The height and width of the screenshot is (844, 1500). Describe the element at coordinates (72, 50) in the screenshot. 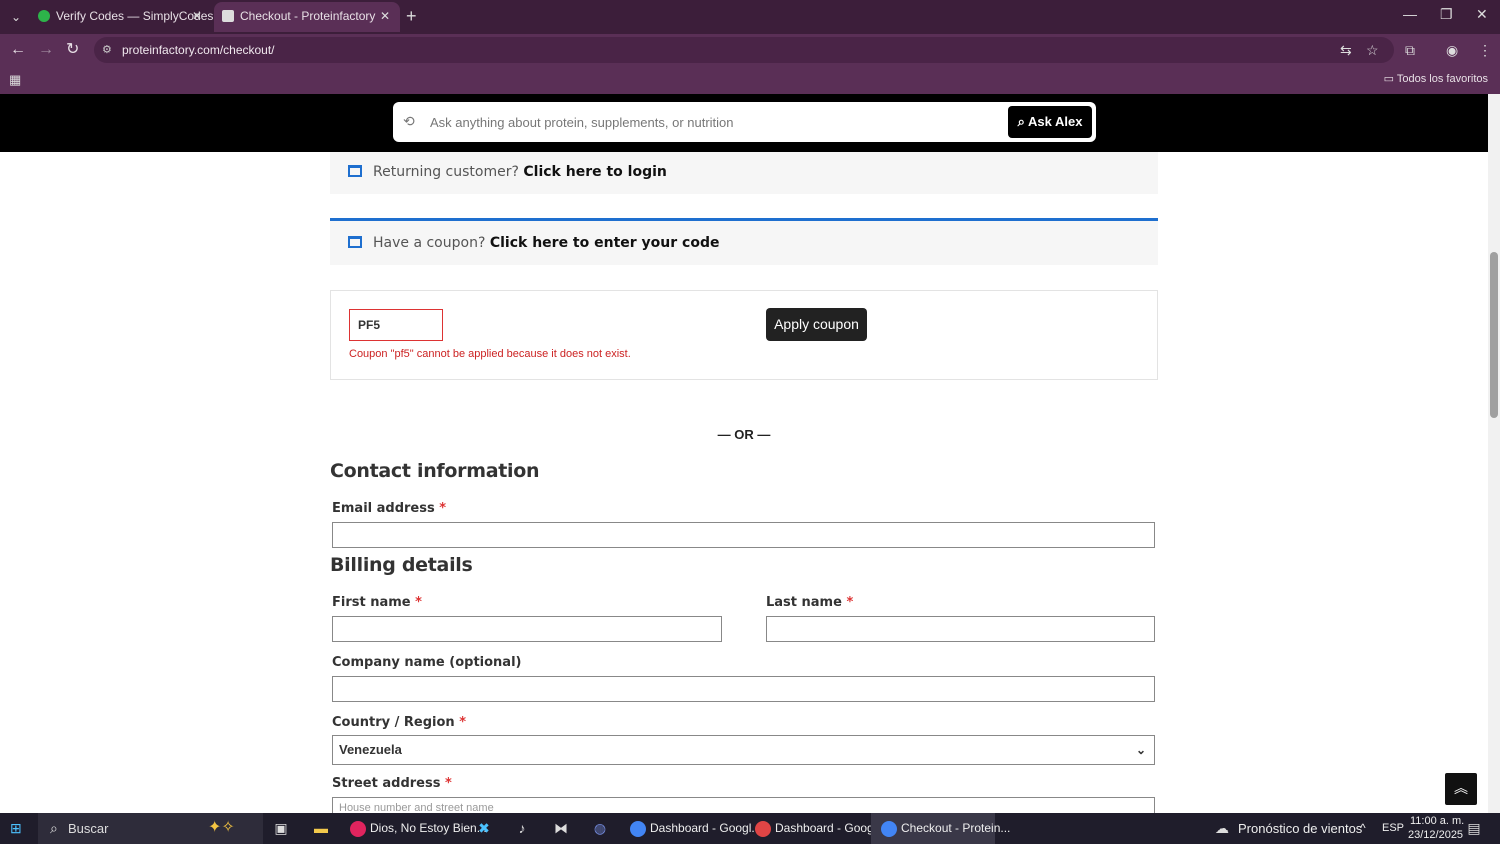

I see `reload-icon: ↻` at that location.